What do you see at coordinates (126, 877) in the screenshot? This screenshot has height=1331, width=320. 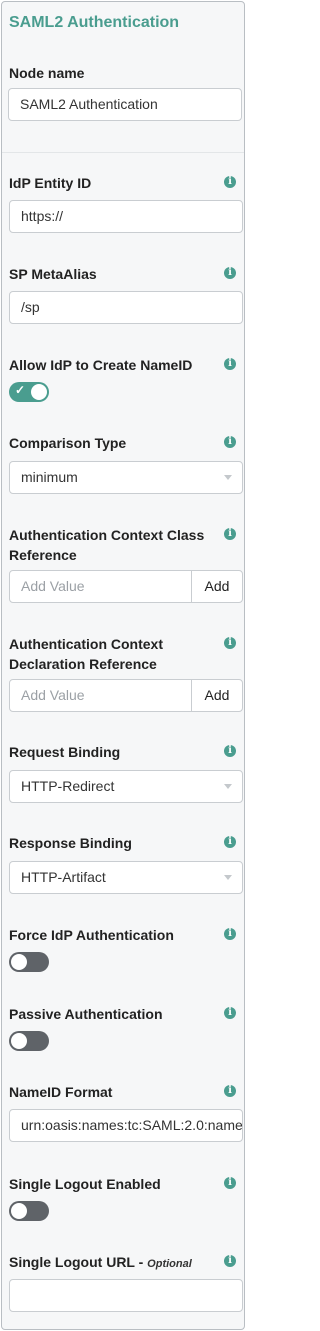 I see `response-binding-select: HTTP-Artifact` at bounding box center [126, 877].